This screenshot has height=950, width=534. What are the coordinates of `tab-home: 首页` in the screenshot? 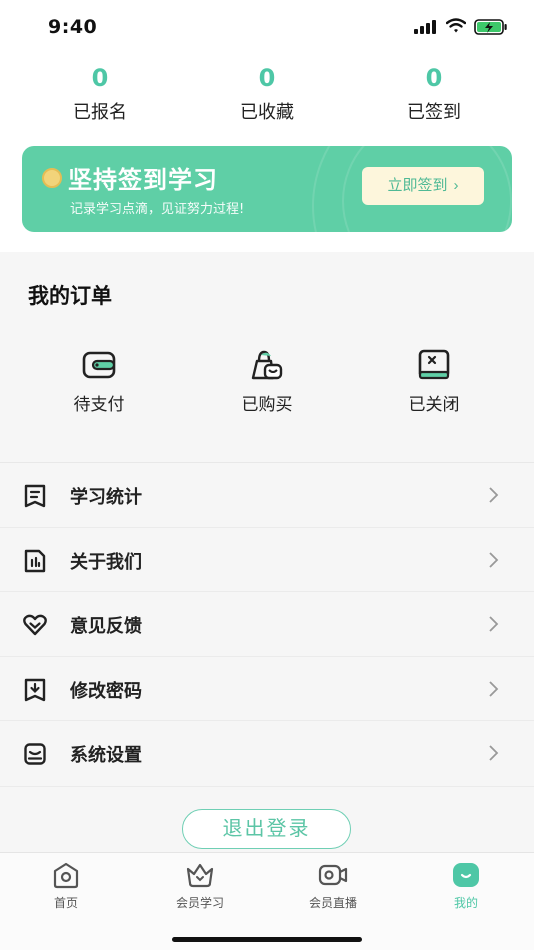 It's located at (66, 886).